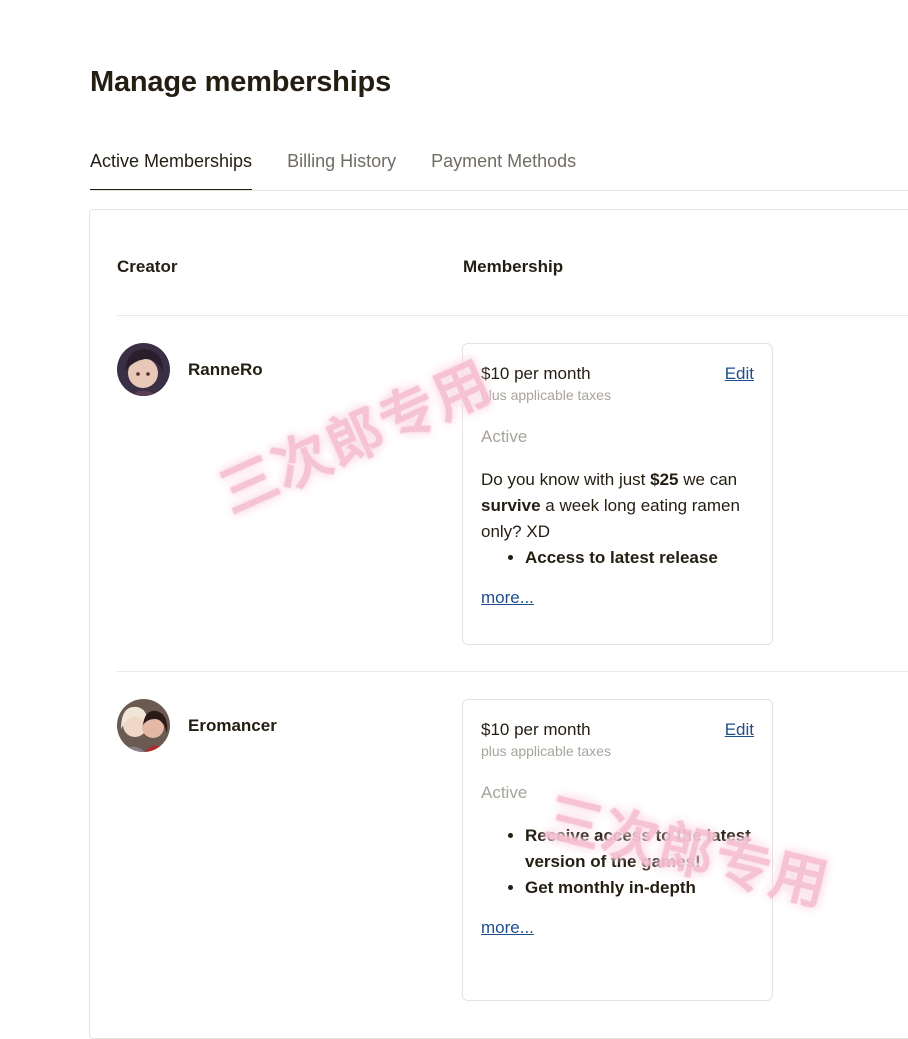  I want to click on tier-perks-list: Access to latest release, so click(617, 558).